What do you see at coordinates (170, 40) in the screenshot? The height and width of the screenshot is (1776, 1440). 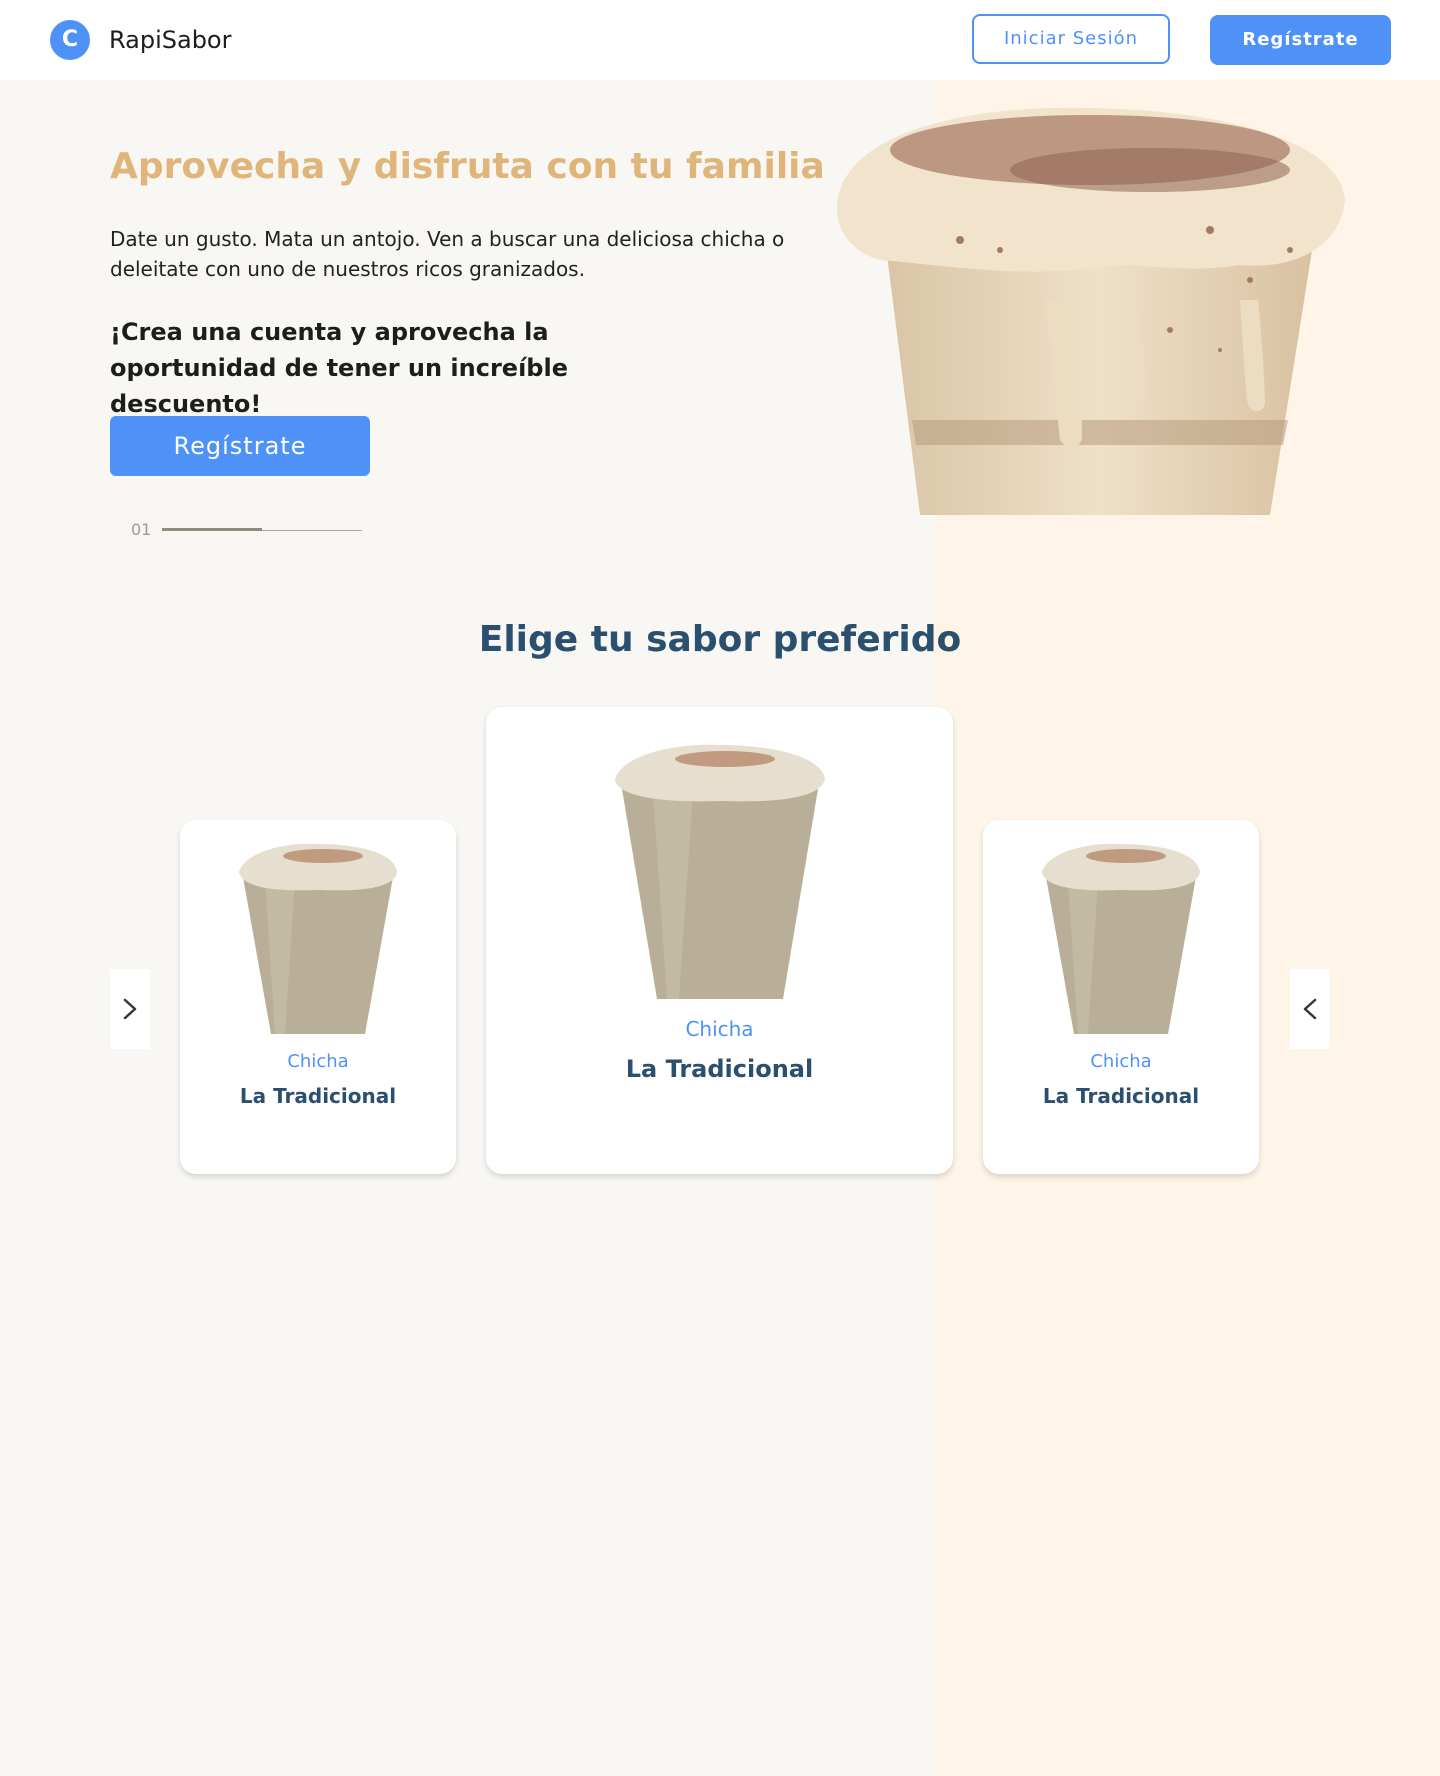 I see `brand-name: RapiSabor` at bounding box center [170, 40].